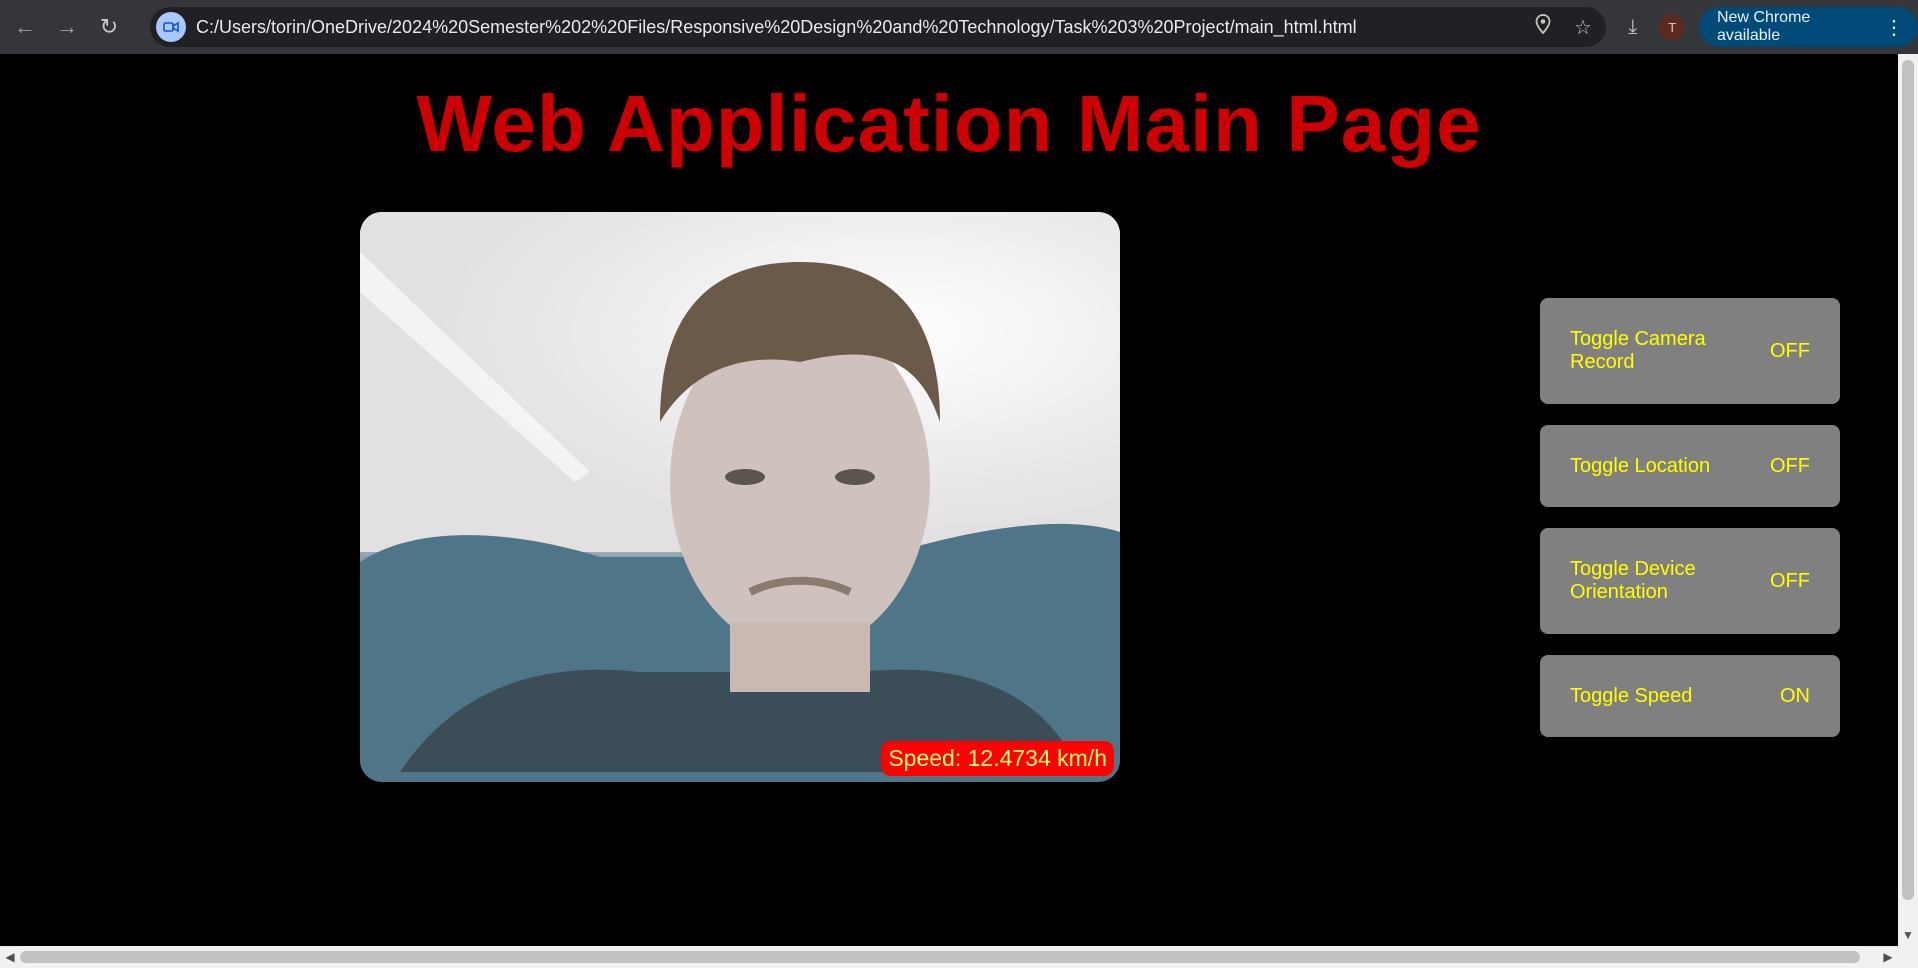  I want to click on vertical-scroll-thumb, so click(1908, 480).